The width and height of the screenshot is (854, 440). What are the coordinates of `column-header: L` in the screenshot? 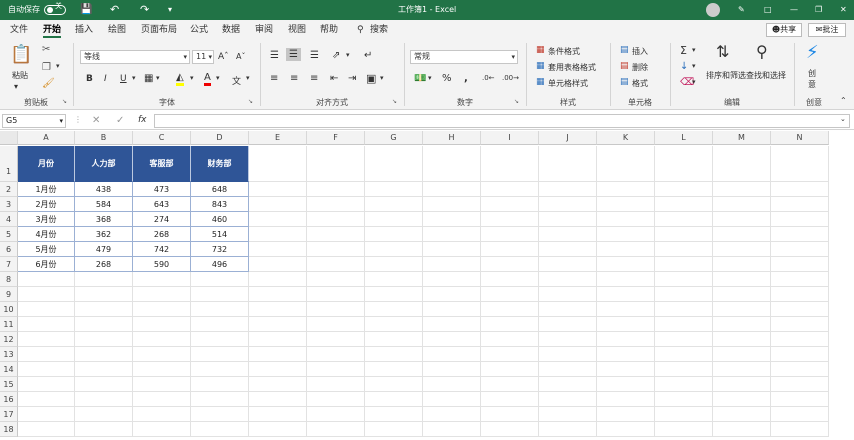 It's located at (684, 138).